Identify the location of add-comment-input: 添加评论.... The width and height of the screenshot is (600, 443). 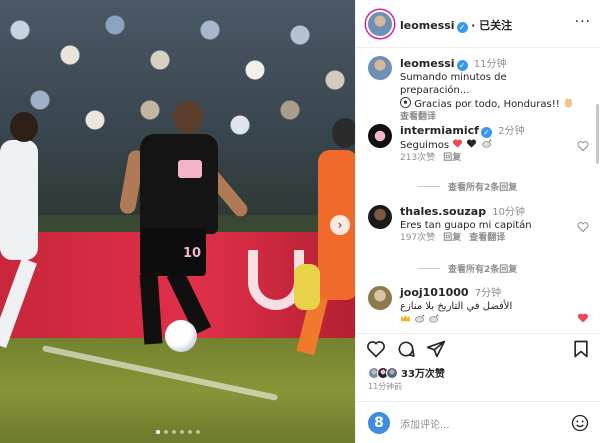
(425, 423).